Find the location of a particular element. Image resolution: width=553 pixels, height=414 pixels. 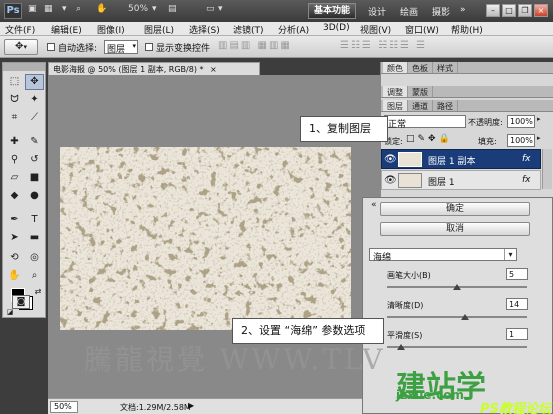

close-tab-icon: × is located at coordinates (213, 69).